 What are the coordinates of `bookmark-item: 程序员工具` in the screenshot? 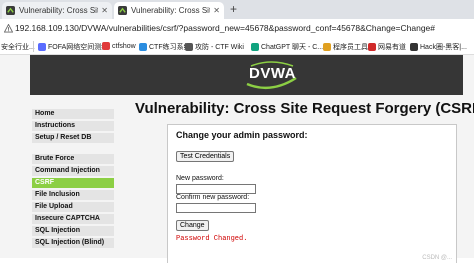 It's located at (345, 47).